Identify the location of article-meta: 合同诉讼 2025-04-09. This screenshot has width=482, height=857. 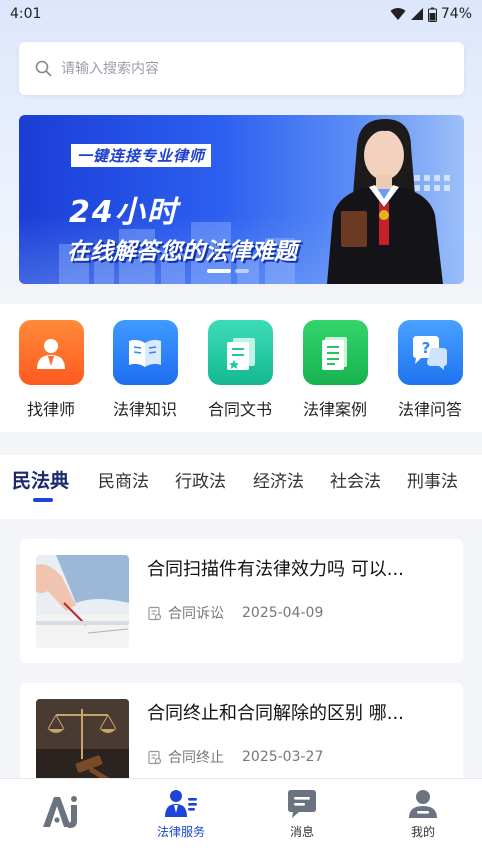
(235, 613).